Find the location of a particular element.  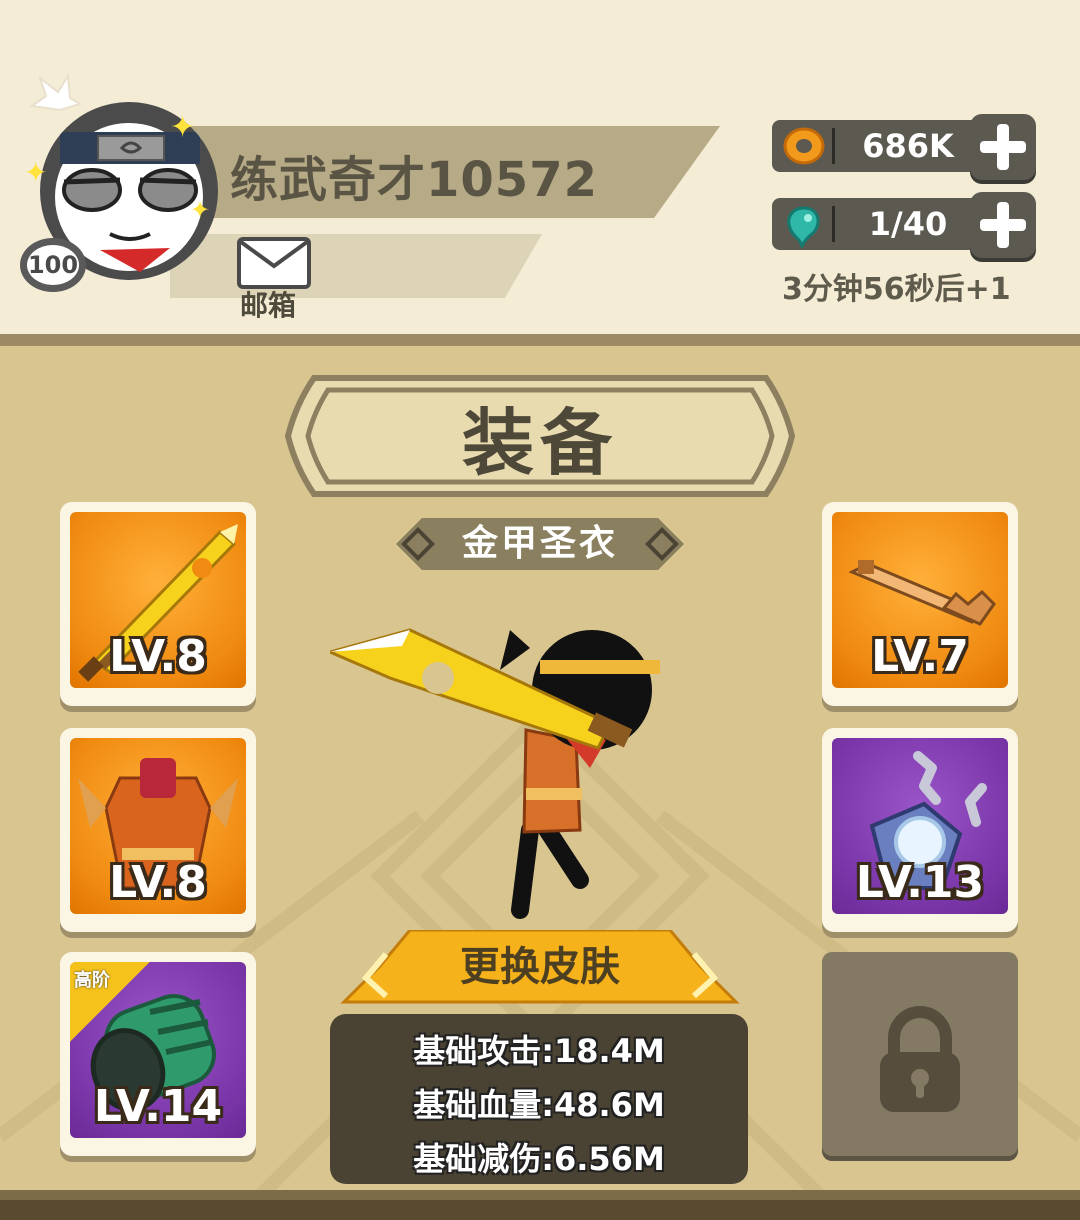

add-coins-button is located at coordinates (1003, 147).